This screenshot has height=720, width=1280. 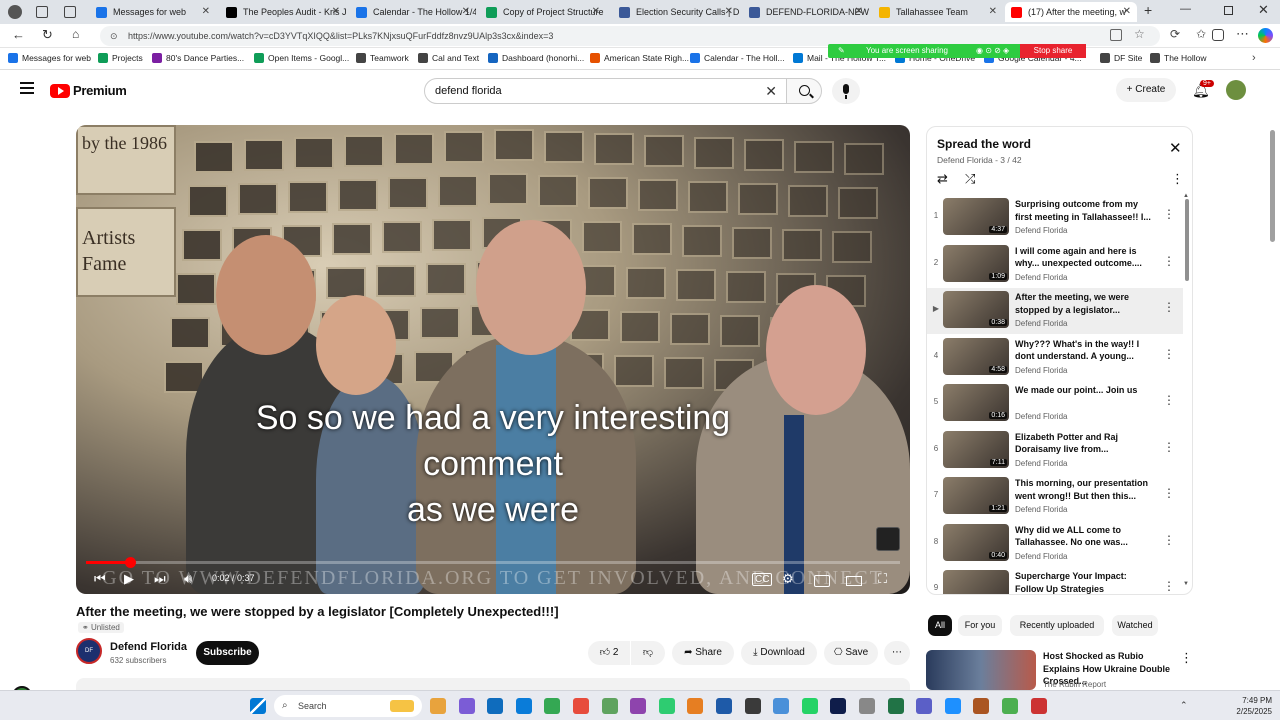 What do you see at coordinates (1135, 625) in the screenshot?
I see `filter-chip: Watched` at bounding box center [1135, 625].